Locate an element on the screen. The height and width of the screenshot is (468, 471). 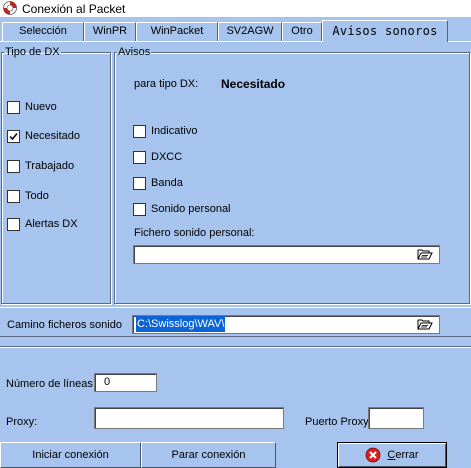
sound-path-value: C:\Swisslog\WAV\ is located at coordinates (181, 324).